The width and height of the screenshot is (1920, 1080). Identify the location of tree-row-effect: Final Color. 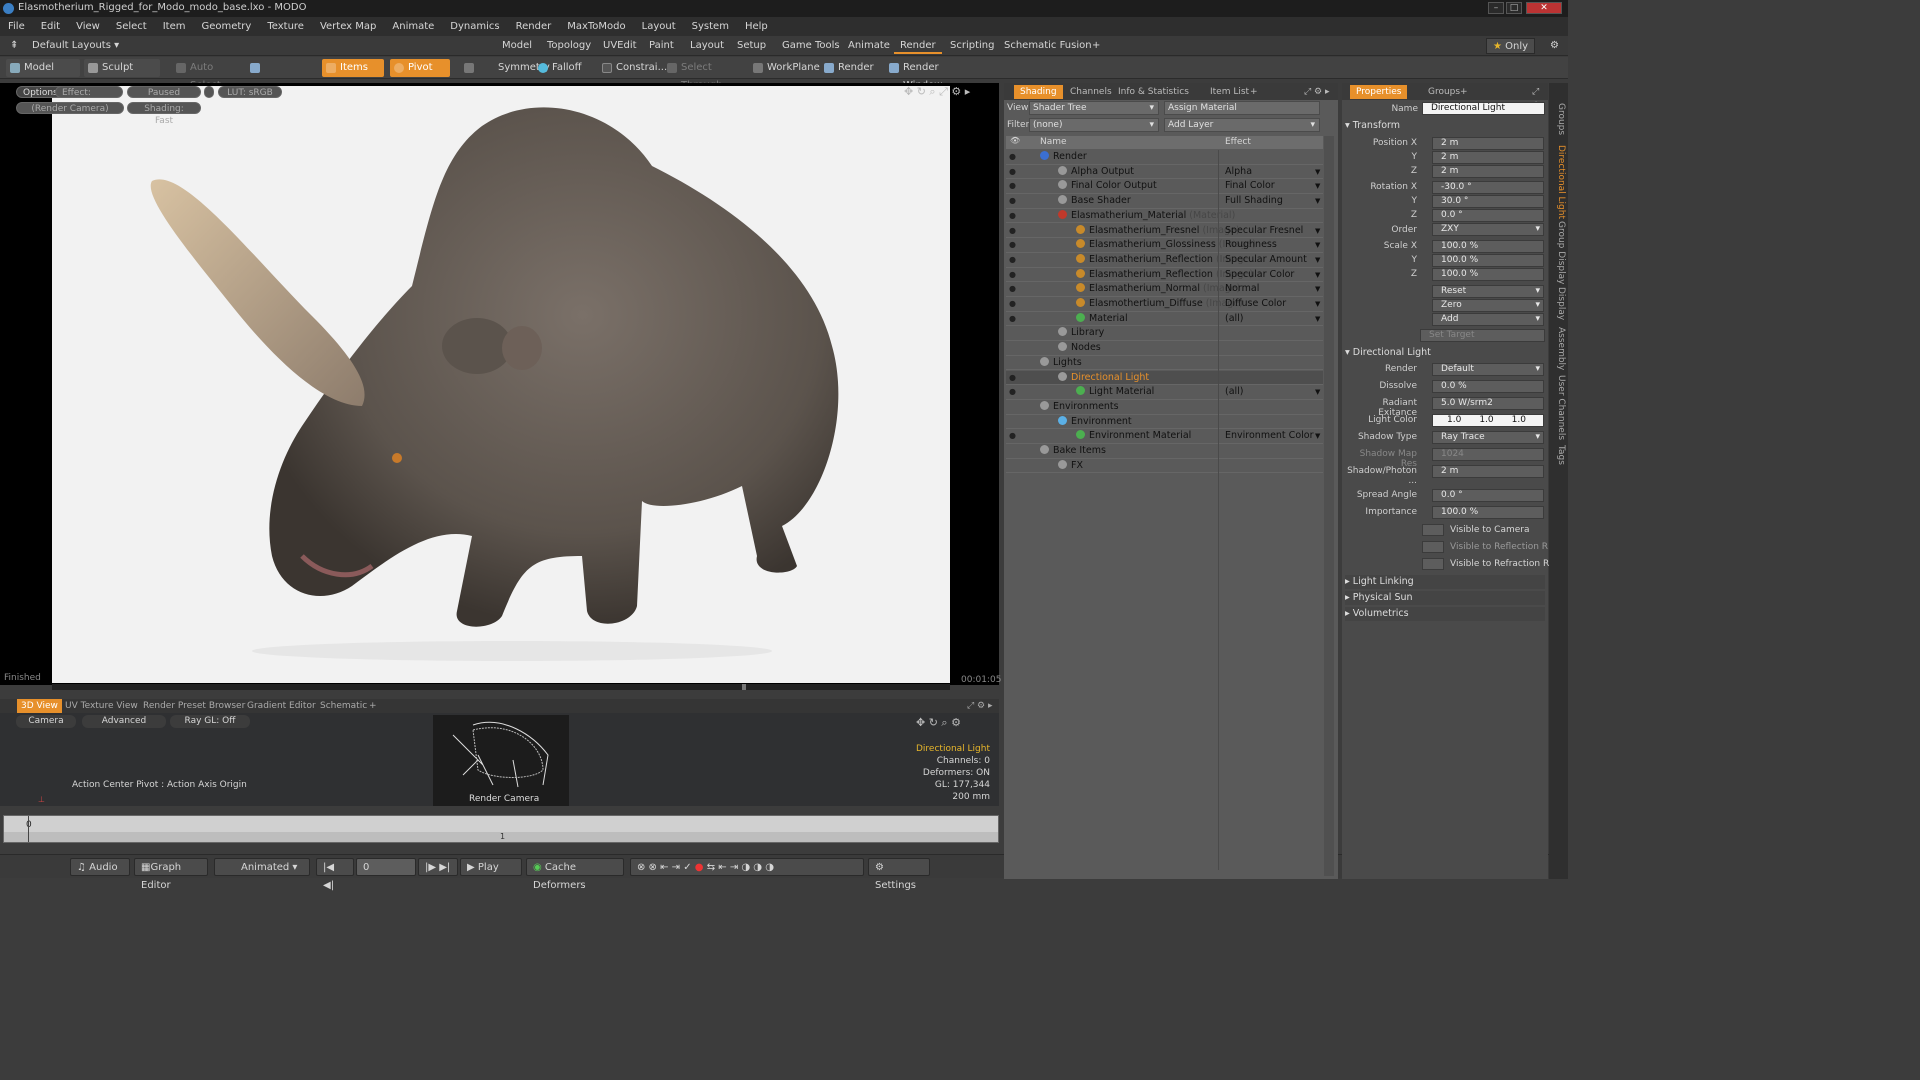
(1250, 186).